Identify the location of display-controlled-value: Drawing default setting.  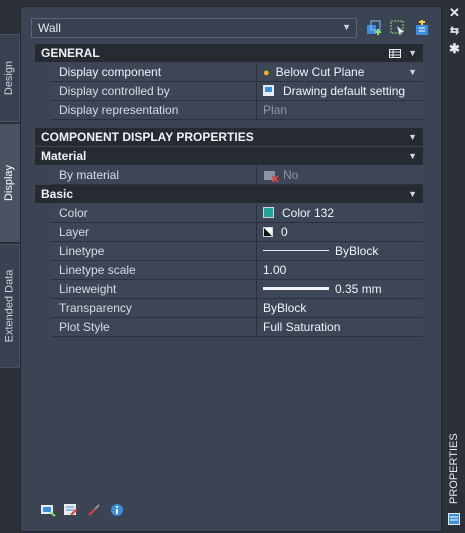
(344, 91).